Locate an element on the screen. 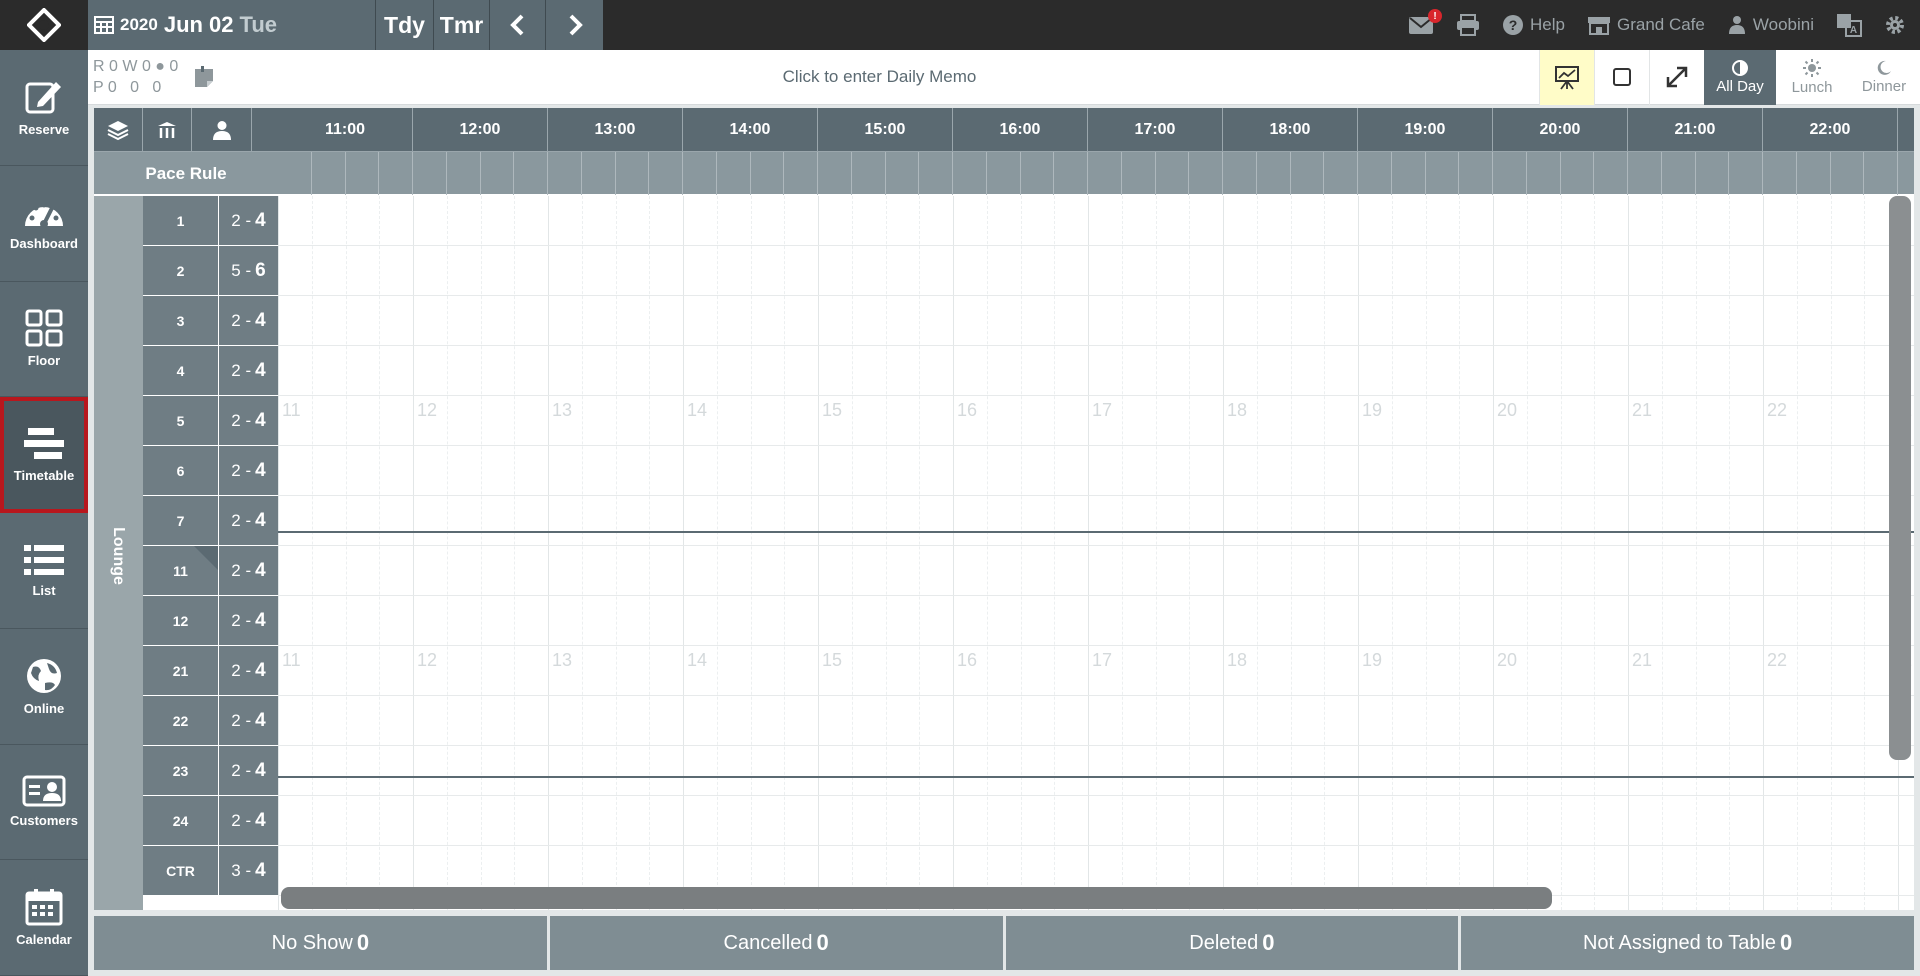  app-logo-icon is located at coordinates (44, 25).